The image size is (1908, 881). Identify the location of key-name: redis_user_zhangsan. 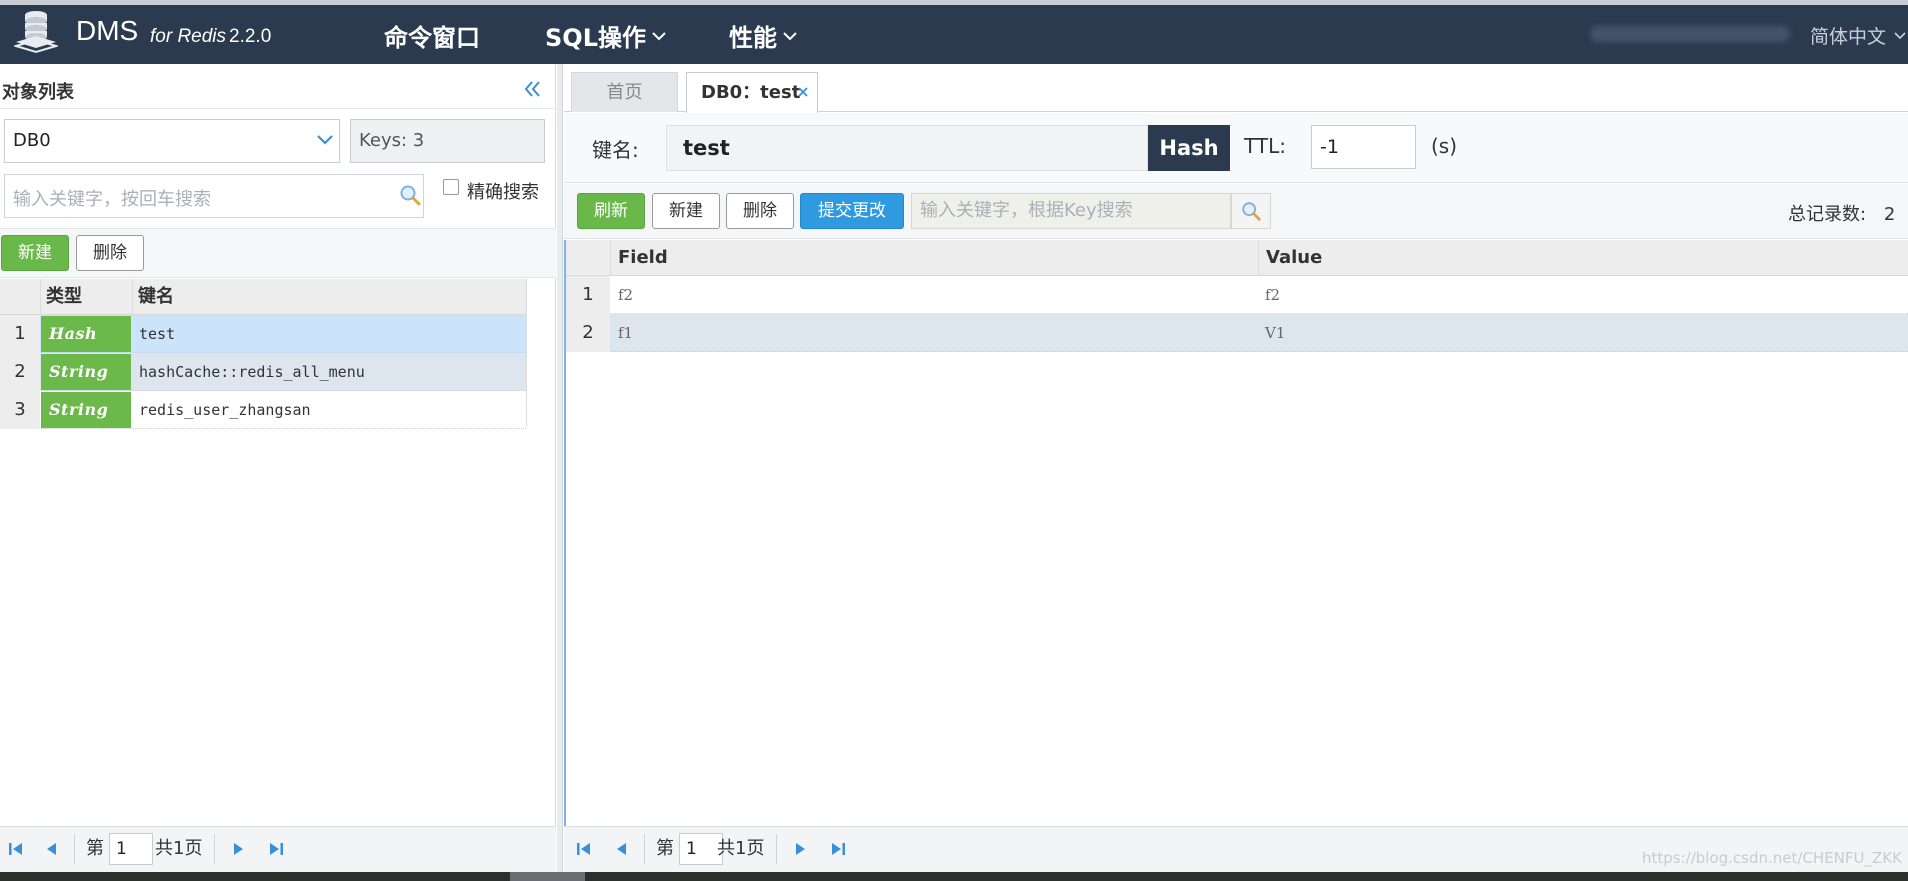
(225, 410).